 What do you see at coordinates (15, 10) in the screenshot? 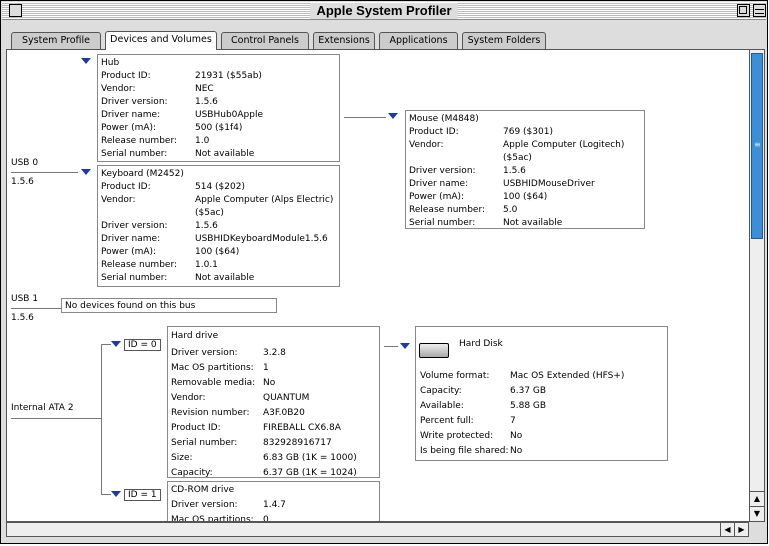
I see `close-box` at bounding box center [15, 10].